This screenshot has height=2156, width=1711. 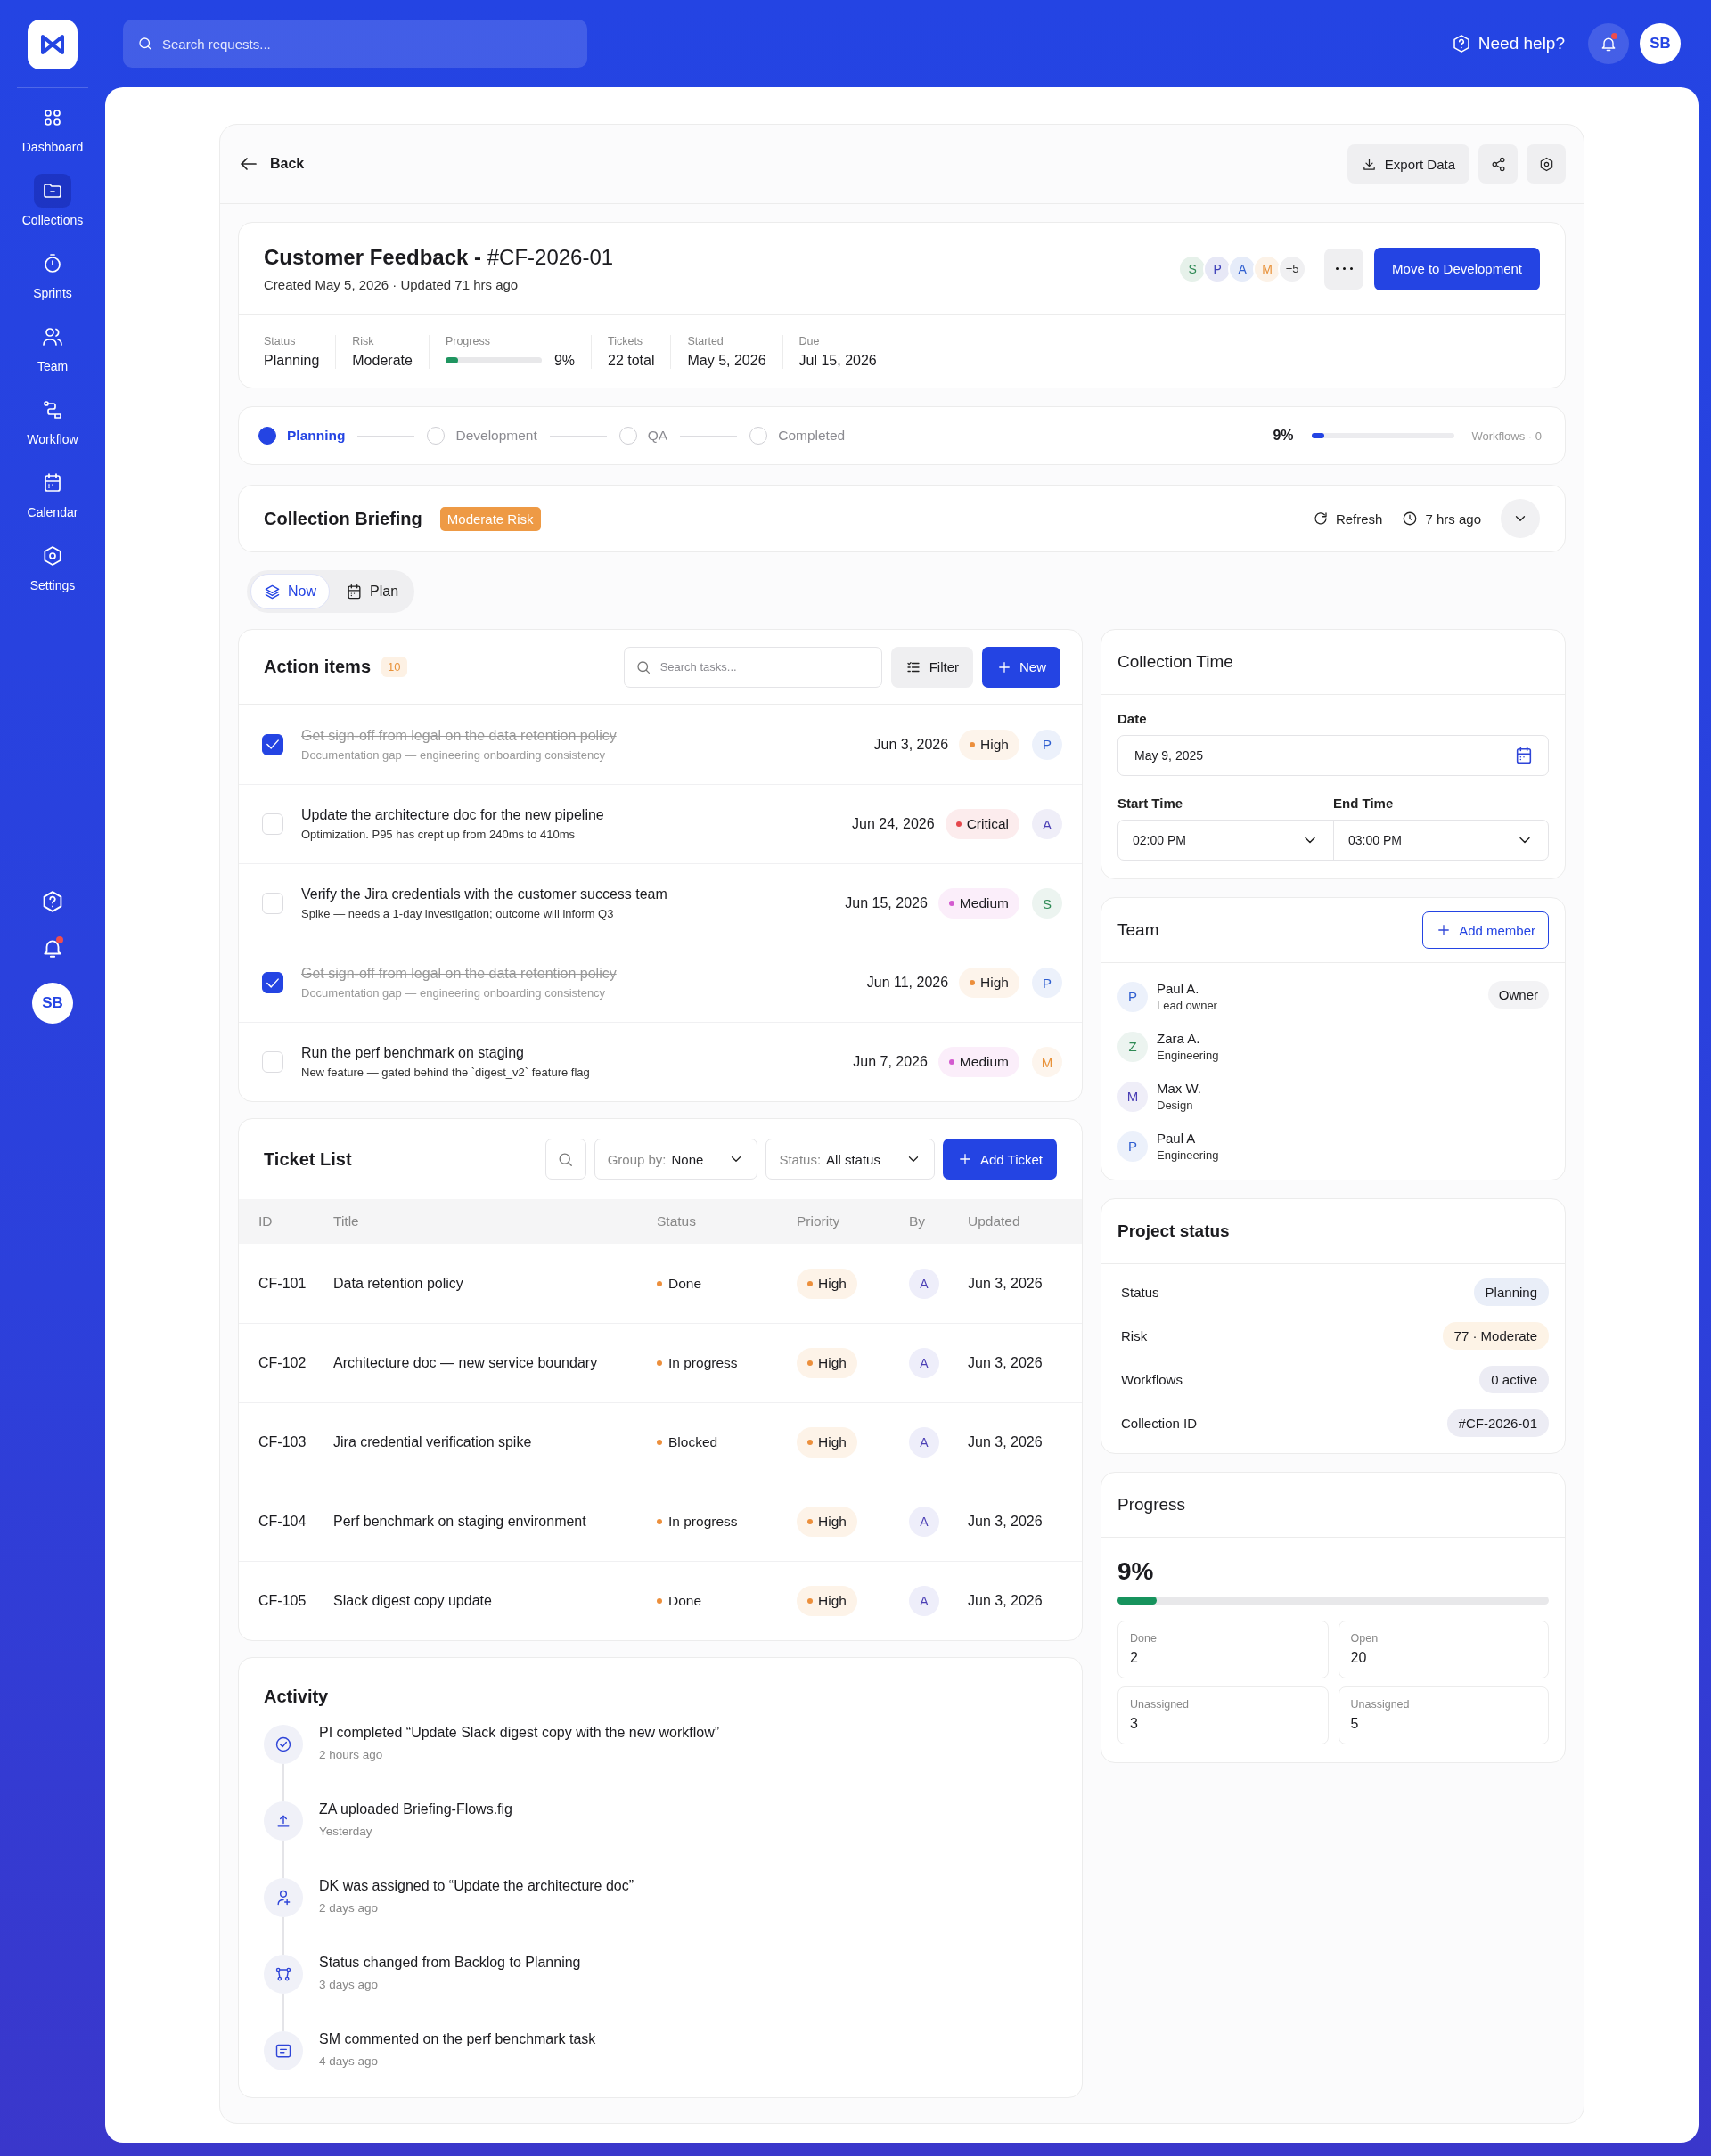 What do you see at coordinates (302, 436) in the screenshot?
I see `stepper-step: Planning` at bounding box center [302, 436].